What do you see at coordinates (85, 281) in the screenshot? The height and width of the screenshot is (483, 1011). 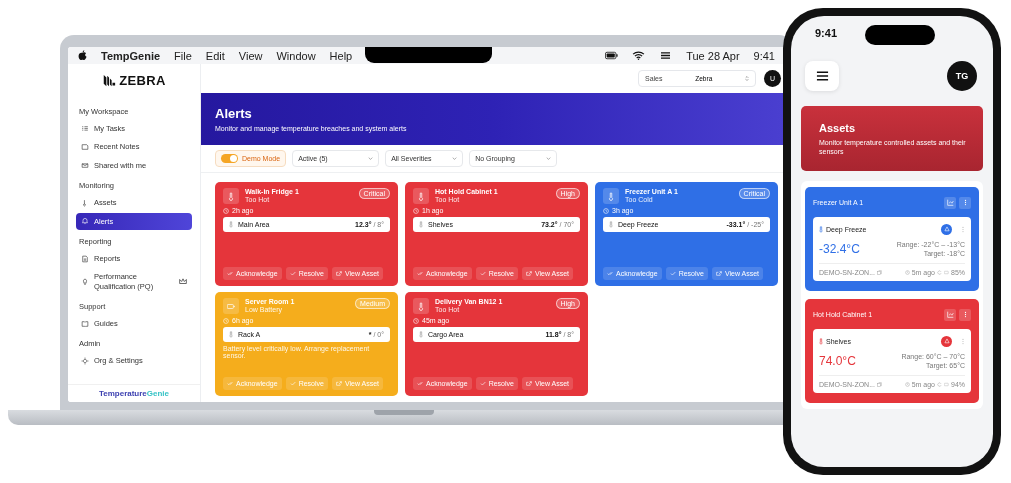 I see `bulb-icon` at bounding box center [85, 281].